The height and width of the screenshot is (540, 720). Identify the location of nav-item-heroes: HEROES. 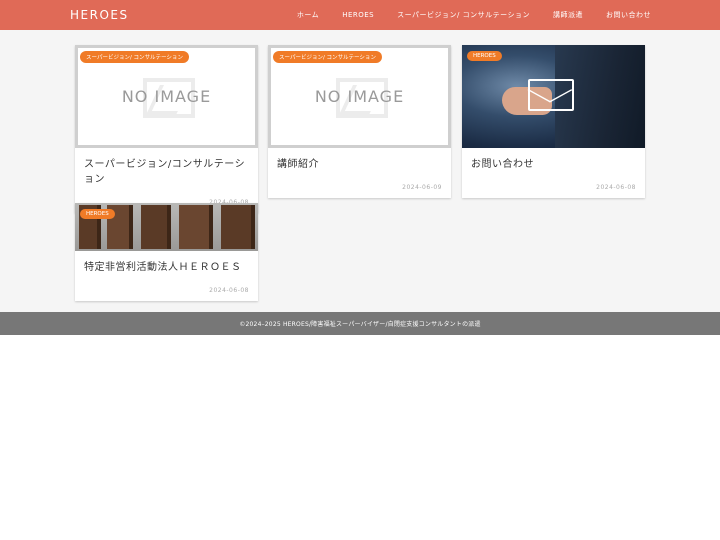
(358, 15).